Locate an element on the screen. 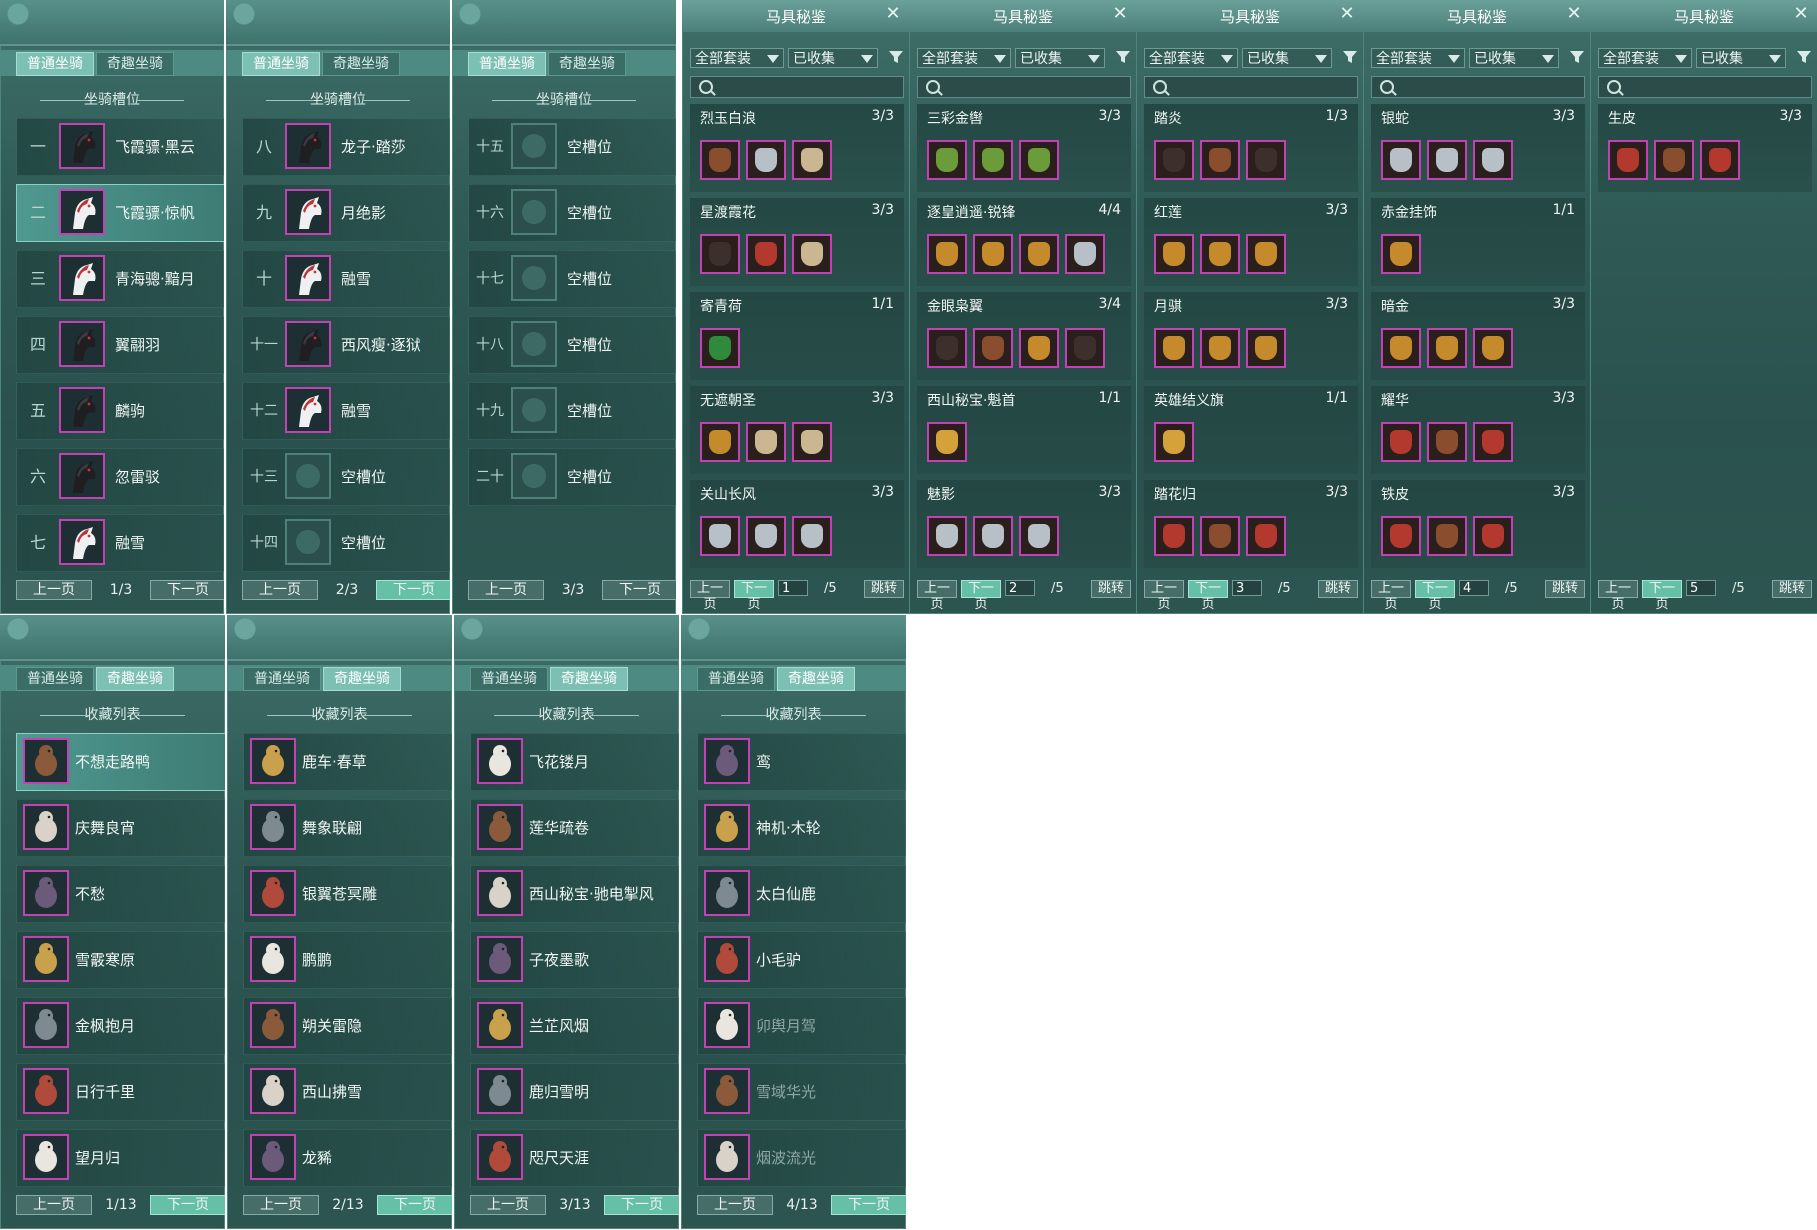 The image size is (1817, 1230). collection-row: 鸾 is located at coordinates (801, 762).